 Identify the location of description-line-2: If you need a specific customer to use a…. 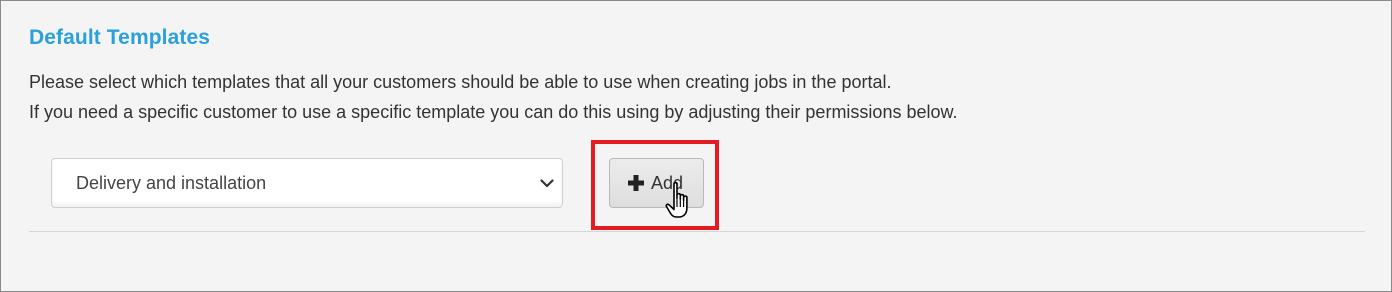
(493, 112).